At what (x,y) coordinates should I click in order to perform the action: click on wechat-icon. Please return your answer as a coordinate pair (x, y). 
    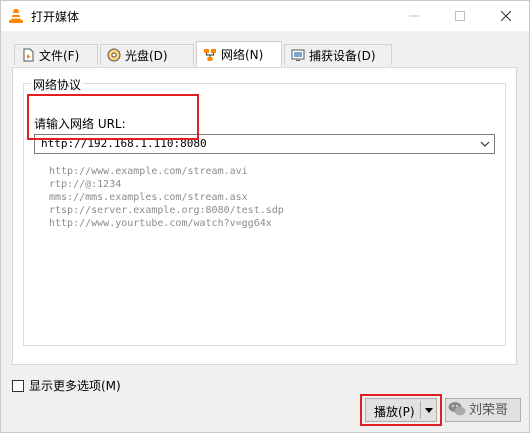
    Looking at the image, I should click on (457, 408).